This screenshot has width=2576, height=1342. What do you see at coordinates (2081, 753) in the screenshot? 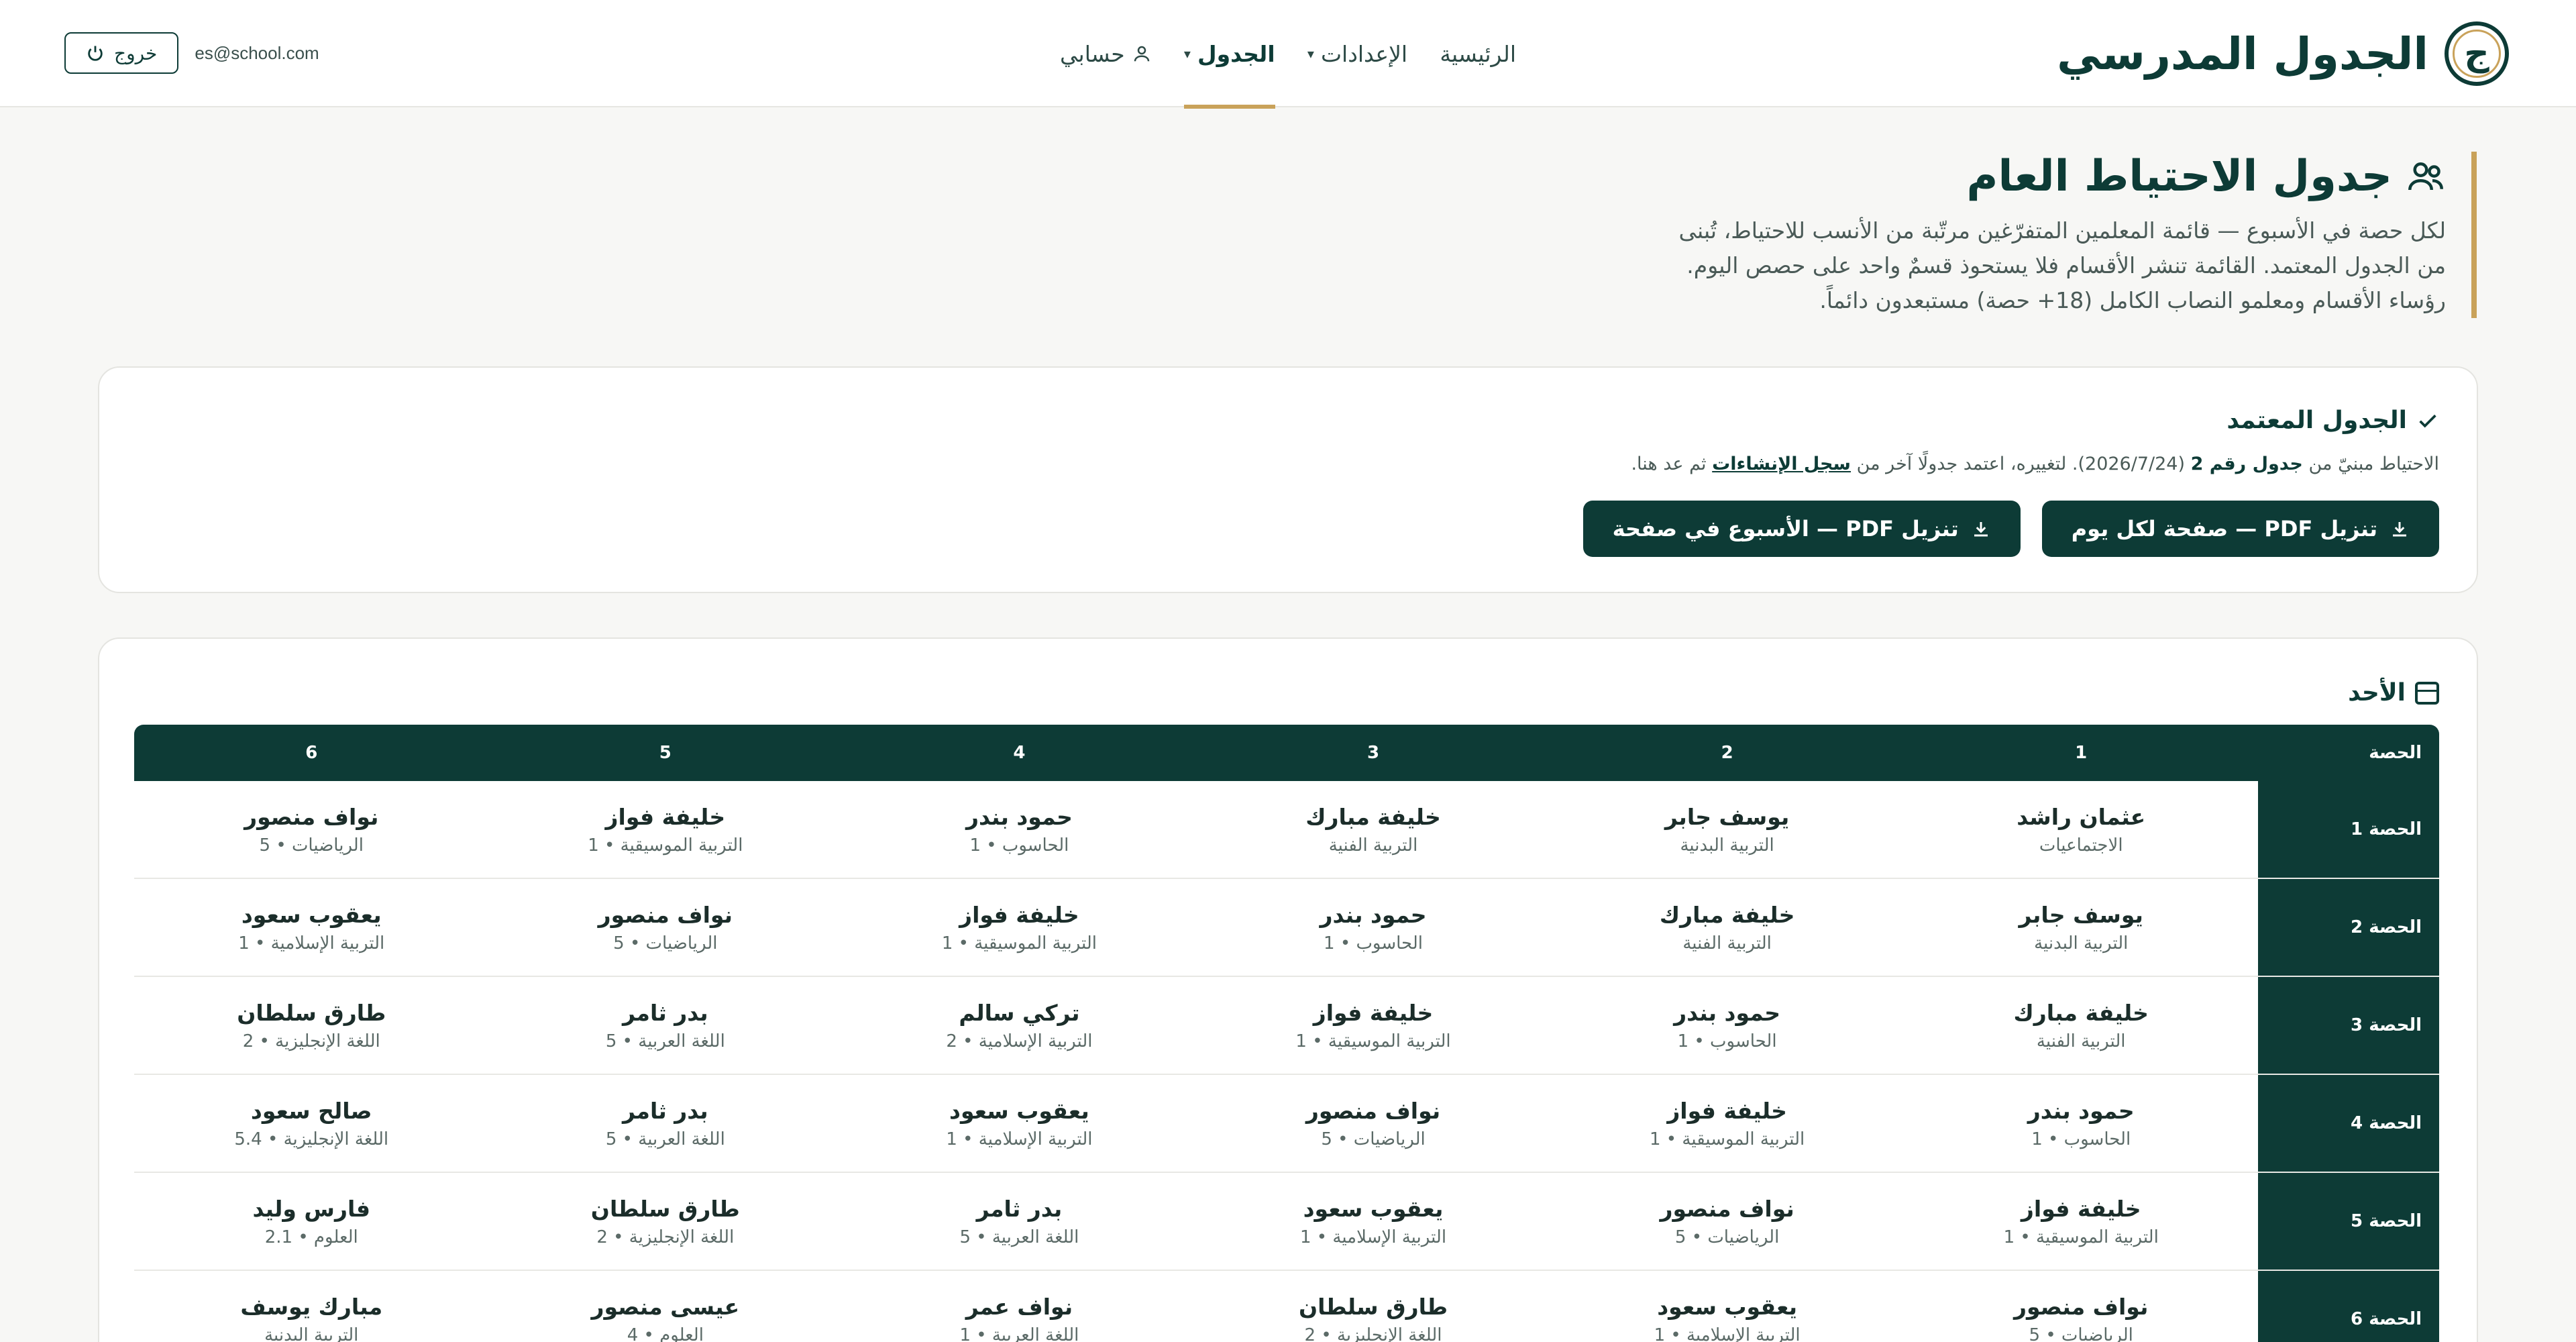
I see `header-col: 1` at bounding box center [2081, 753].